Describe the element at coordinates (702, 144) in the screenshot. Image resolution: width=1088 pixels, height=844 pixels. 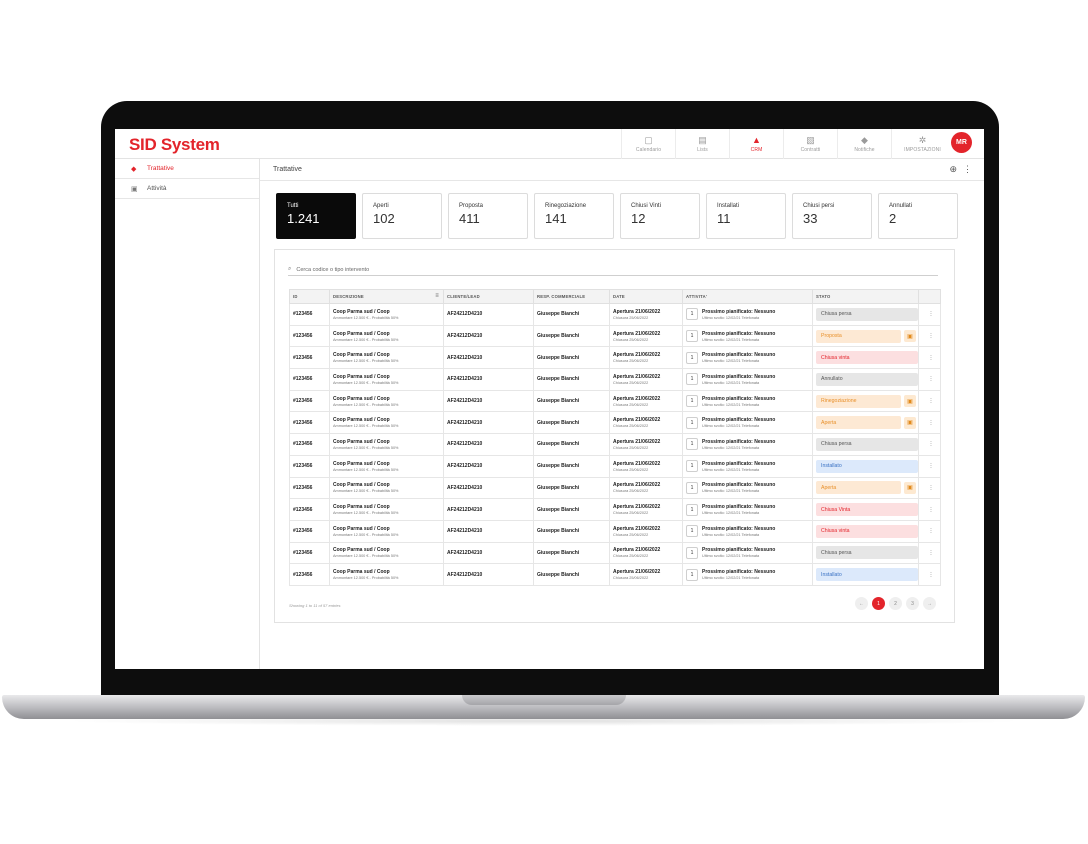
I see `nav-item-lists: ▤ Lists` at that location.